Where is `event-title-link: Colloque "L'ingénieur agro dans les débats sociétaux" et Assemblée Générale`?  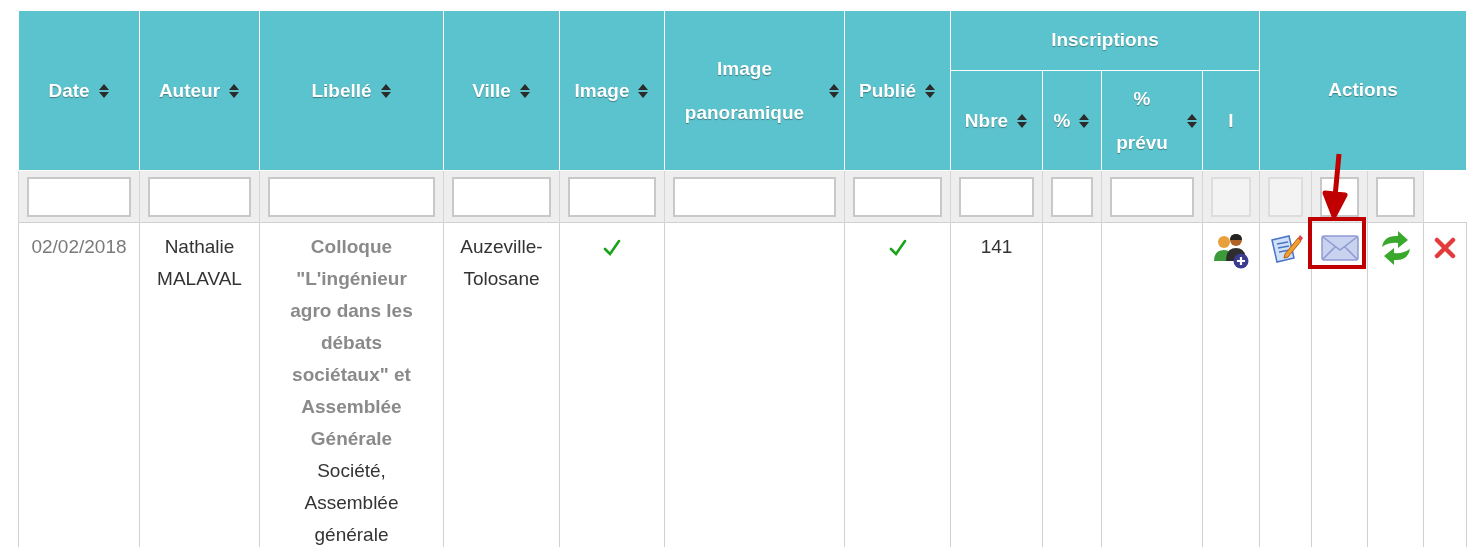
event-title-link: Colloque "L'ingénieur agro dans les débats sociétaux" et Assemblée Générale is located at coordinates (351, 343).